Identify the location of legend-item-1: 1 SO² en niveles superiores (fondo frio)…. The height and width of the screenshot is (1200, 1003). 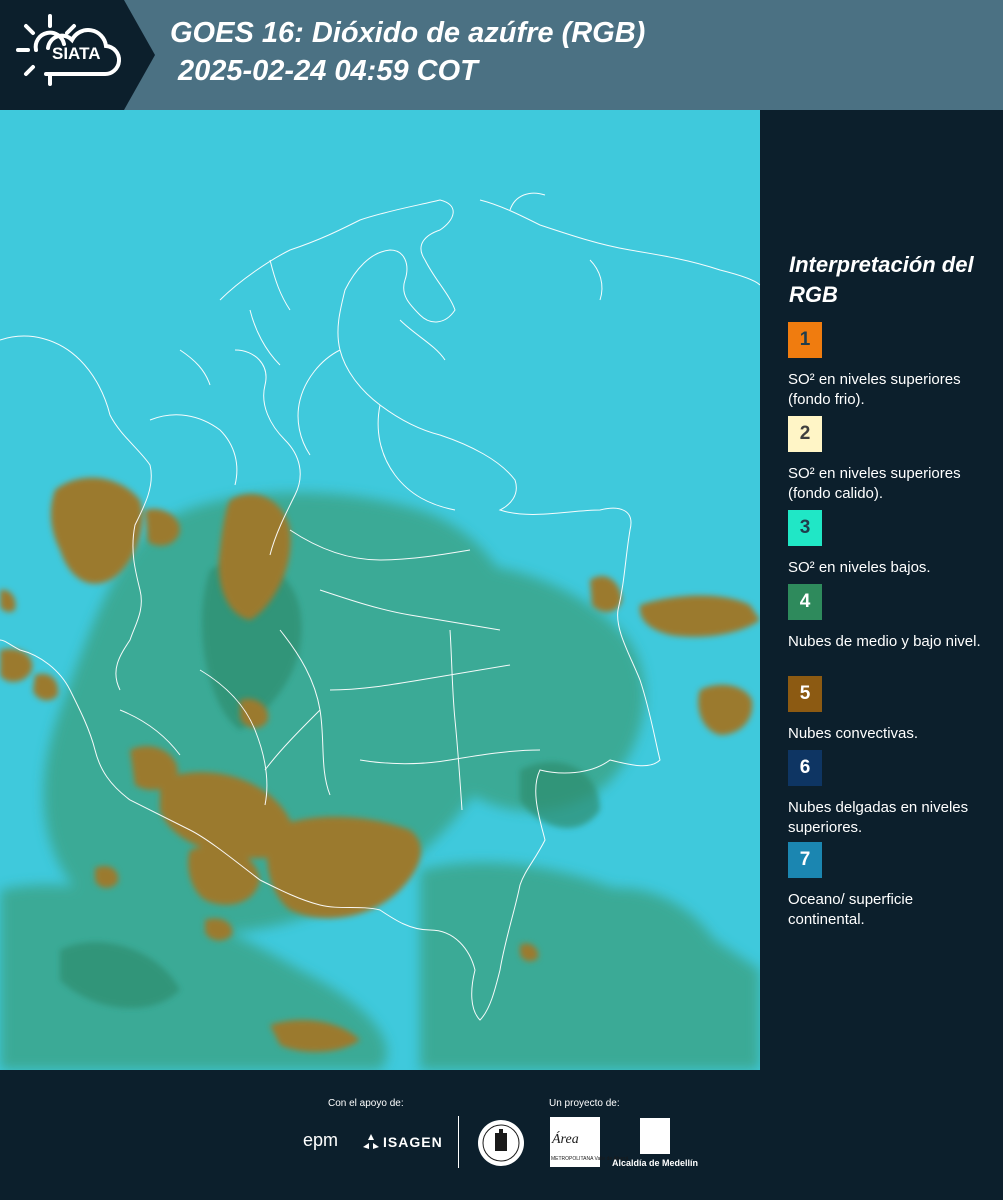
(890, 366).